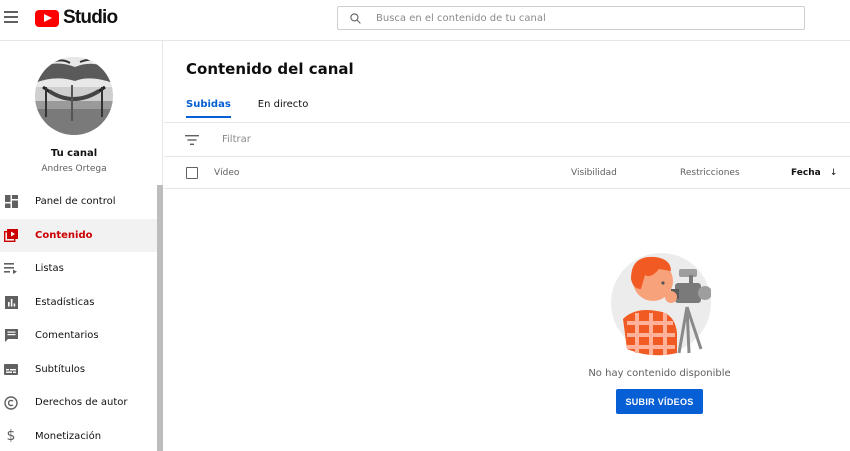 Image resolution: width=850 pixels, height=451 pixels. I want to click on sidebar-item-label: Monetización, so click(68, 436).